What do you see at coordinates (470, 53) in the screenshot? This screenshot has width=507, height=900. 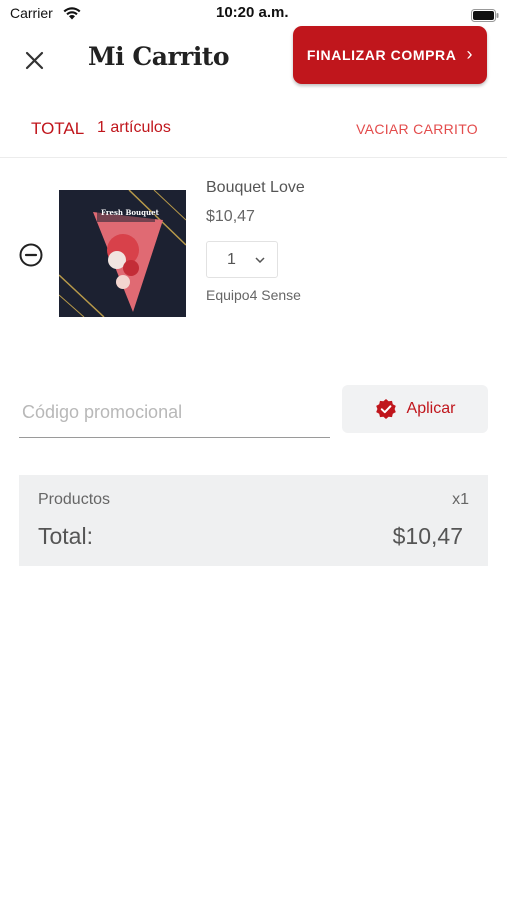 I see `chevron-right-icon: ›` at bounding box center [470, 53].